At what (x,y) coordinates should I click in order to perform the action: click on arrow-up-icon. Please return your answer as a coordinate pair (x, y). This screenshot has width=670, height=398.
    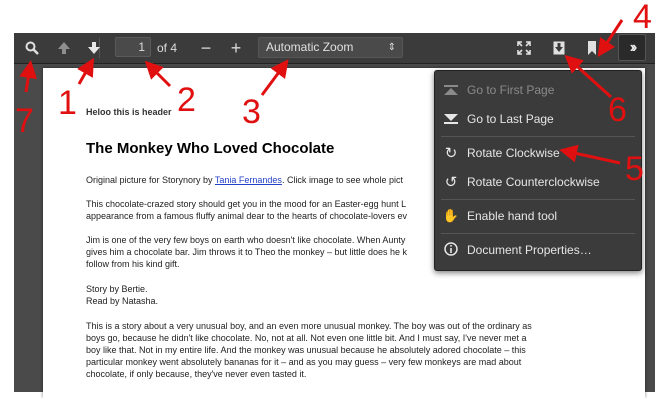
    Looking at the image, I should click on (64, 48).